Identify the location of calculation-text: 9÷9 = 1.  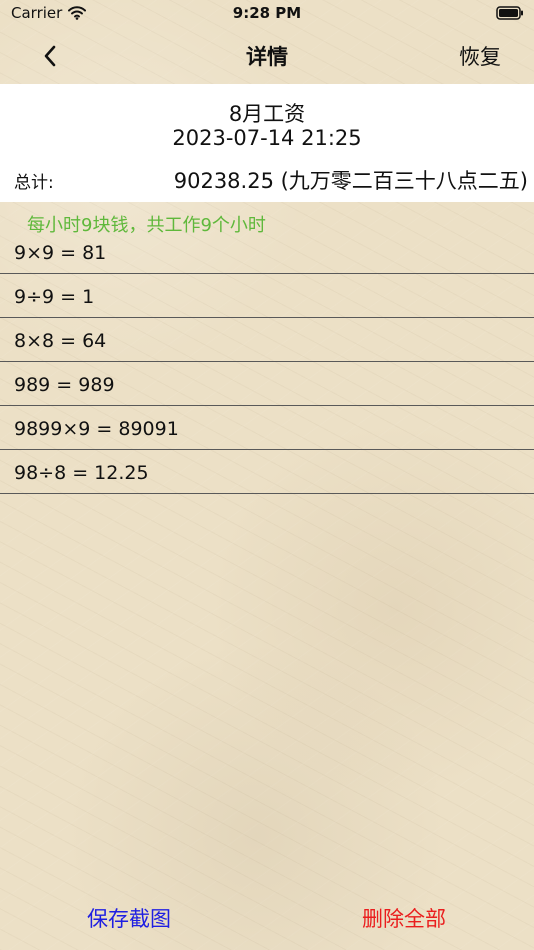
(54, 297).